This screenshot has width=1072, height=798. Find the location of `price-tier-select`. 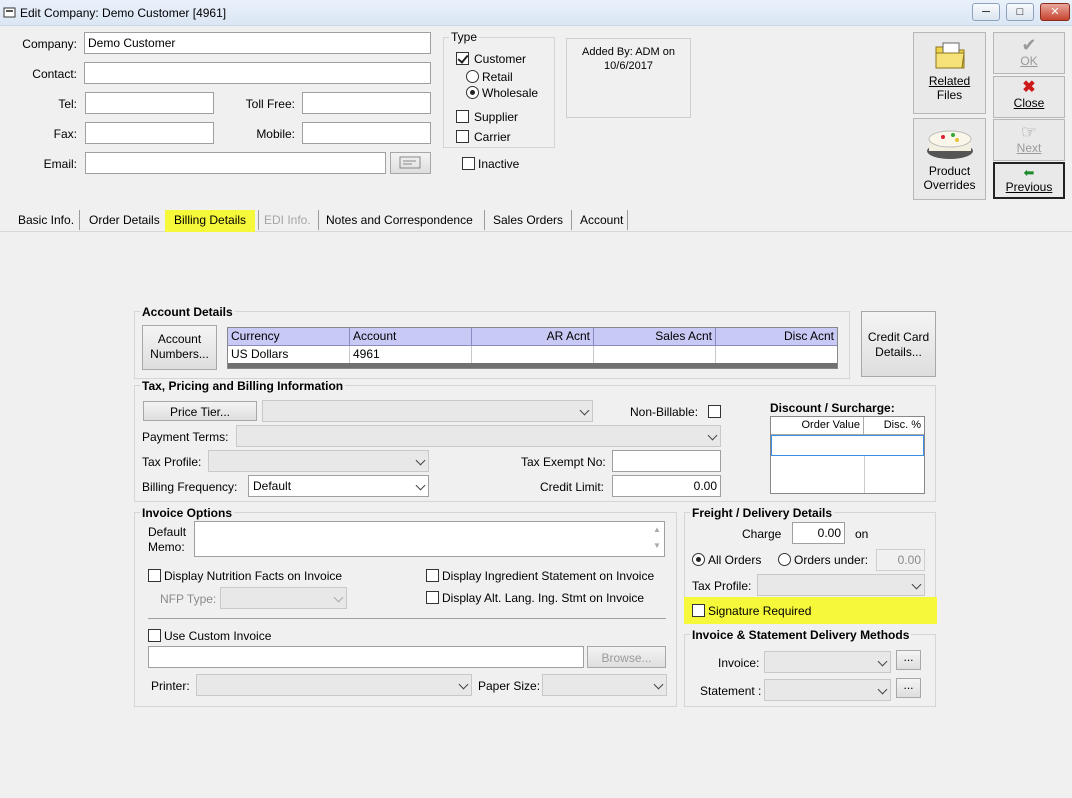

price-tier-select is located at coordinates (427, 411).